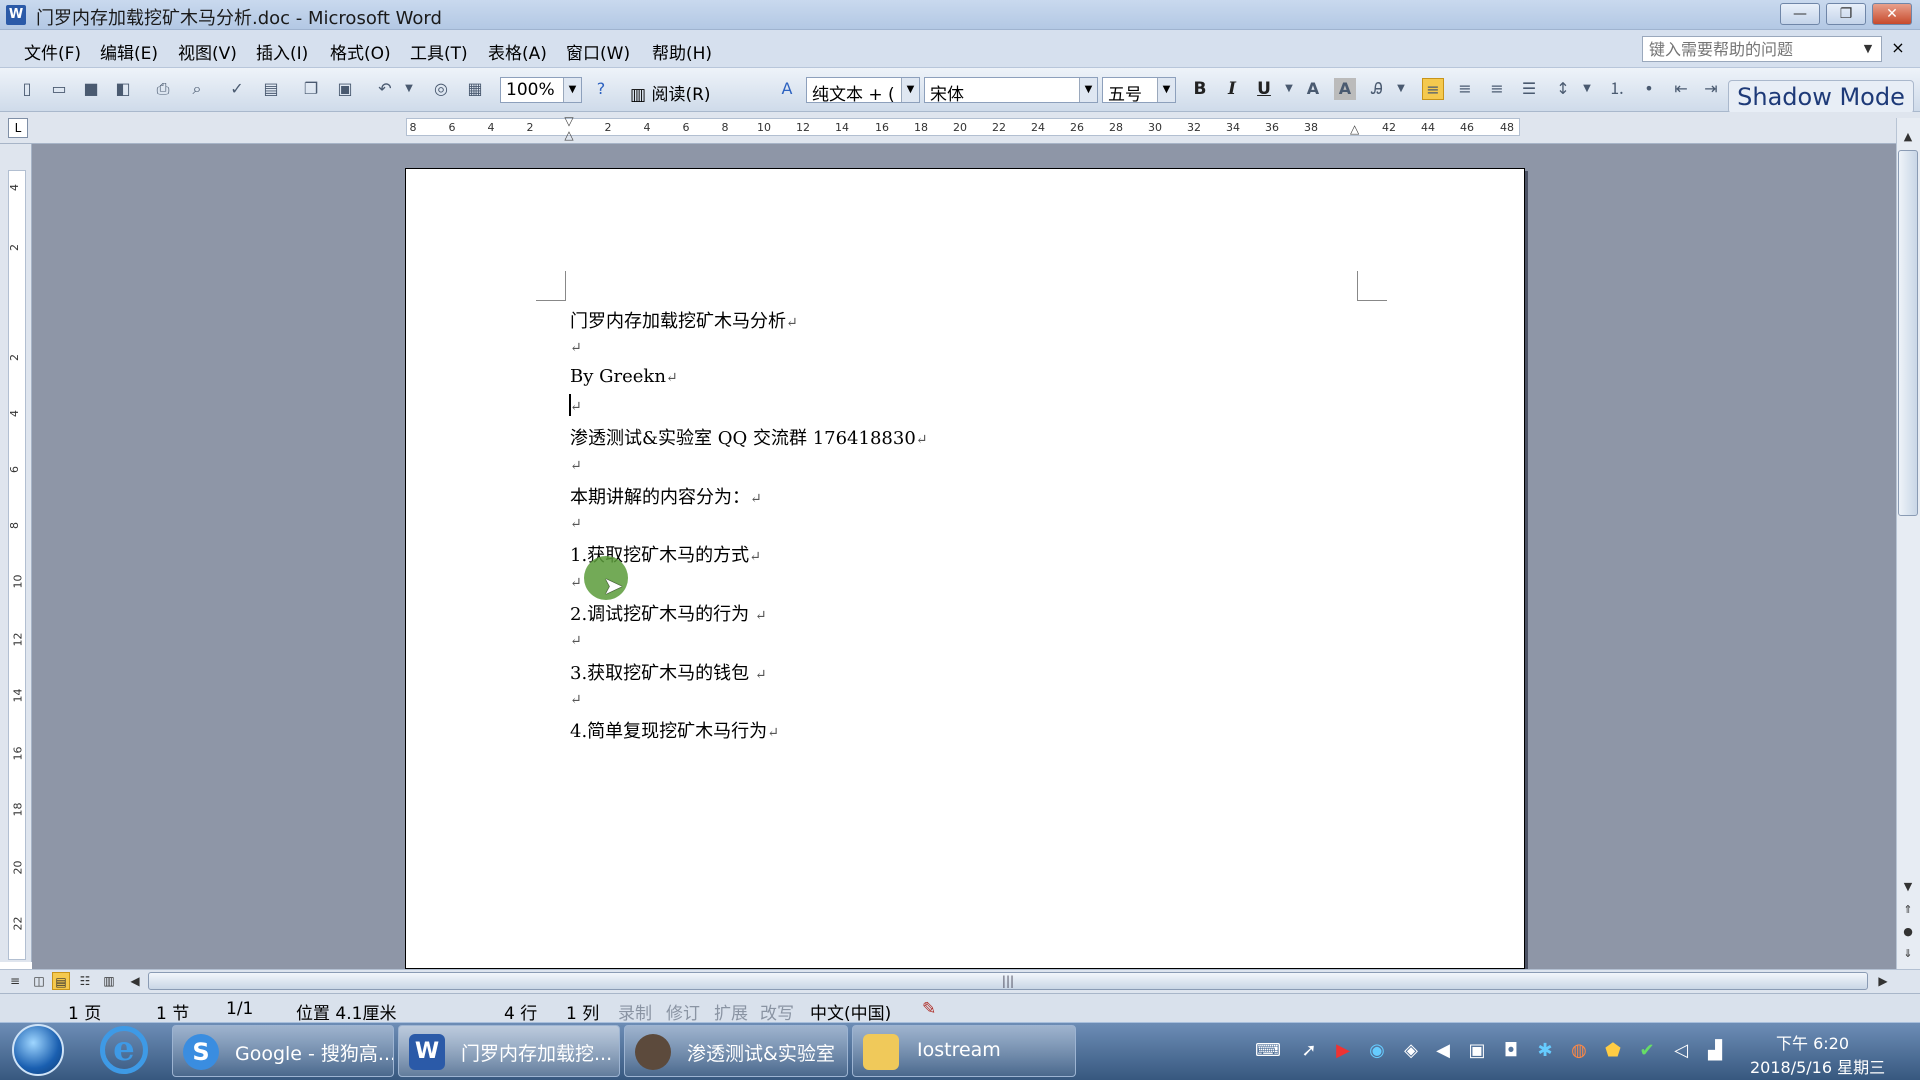 This screenshot has width=1920, height=1080. I want to click on clock-date: 2018/5/16 星期三, so click(1817, 1066).